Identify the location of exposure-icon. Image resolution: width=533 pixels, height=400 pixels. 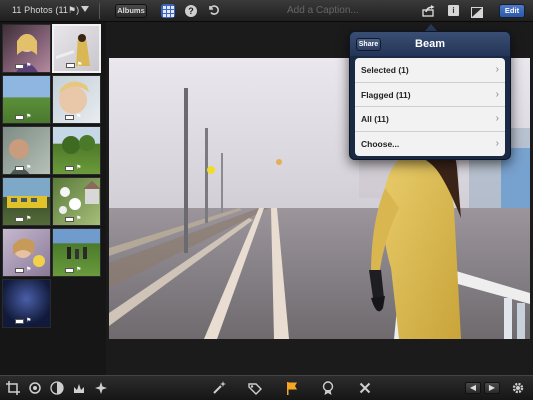
(57, 388).